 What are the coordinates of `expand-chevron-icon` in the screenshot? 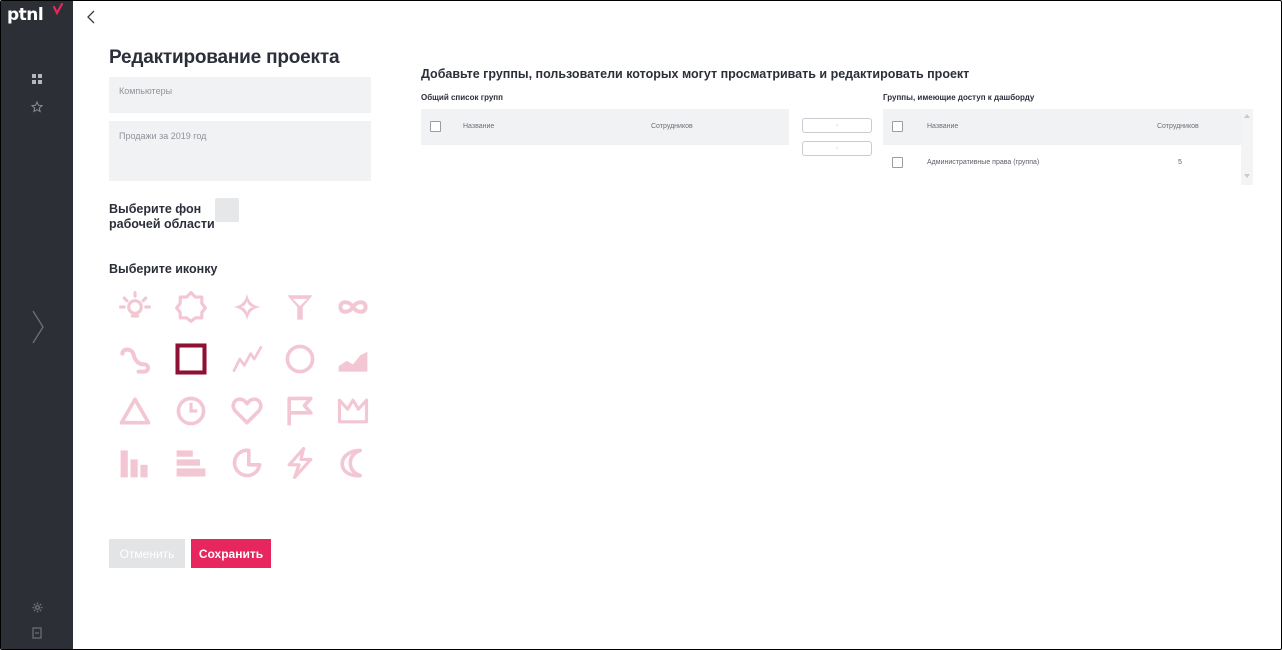 It's located at (38, 327).